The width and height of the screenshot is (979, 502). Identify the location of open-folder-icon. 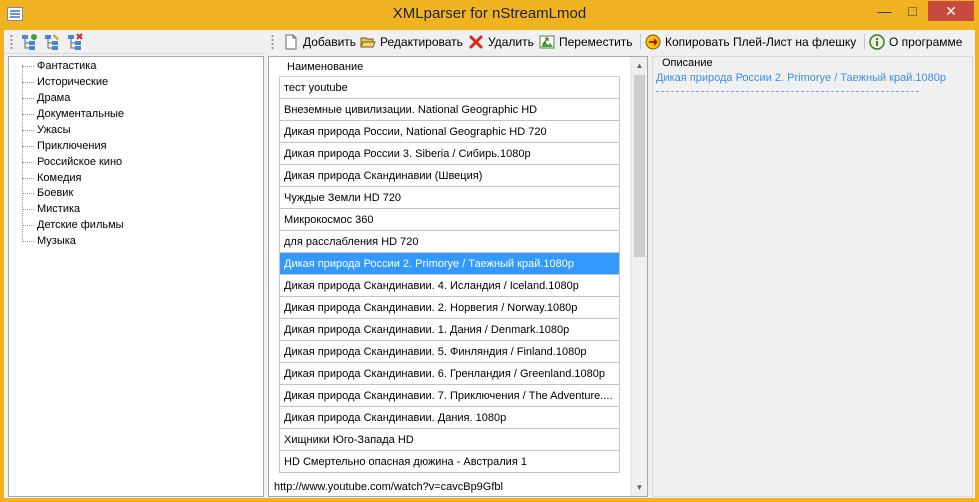
(368, 42).